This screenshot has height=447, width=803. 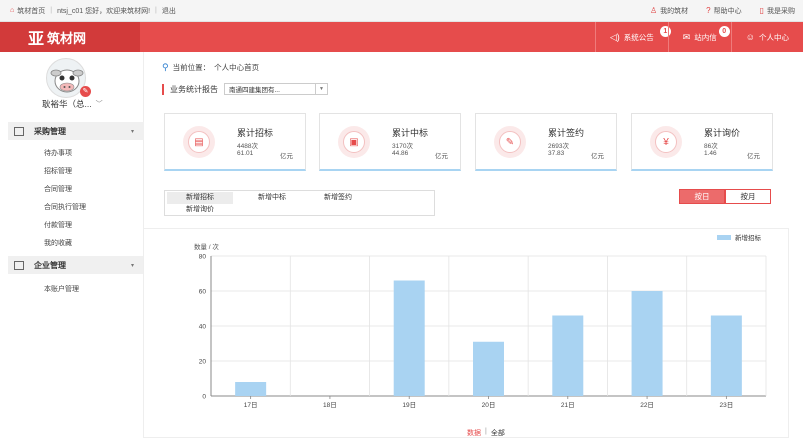 I want to click on chart-footer: 数据 | 全部, so click(x=486, y=433).